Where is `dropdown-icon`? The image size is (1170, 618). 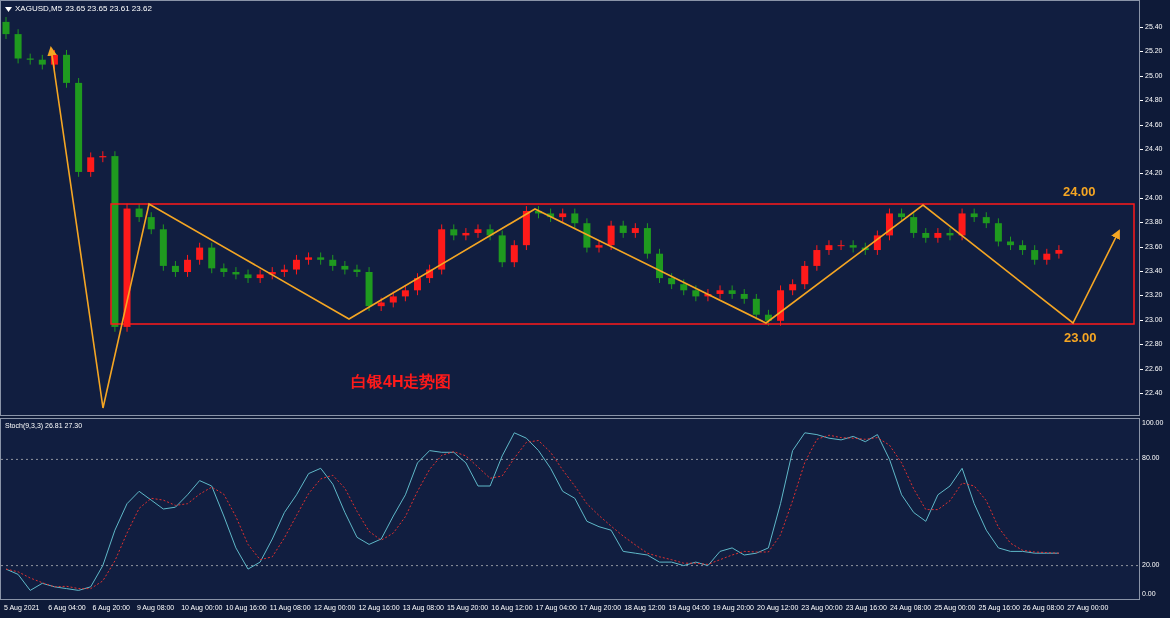 dropdown-icon is located at coordinates (8, 9).